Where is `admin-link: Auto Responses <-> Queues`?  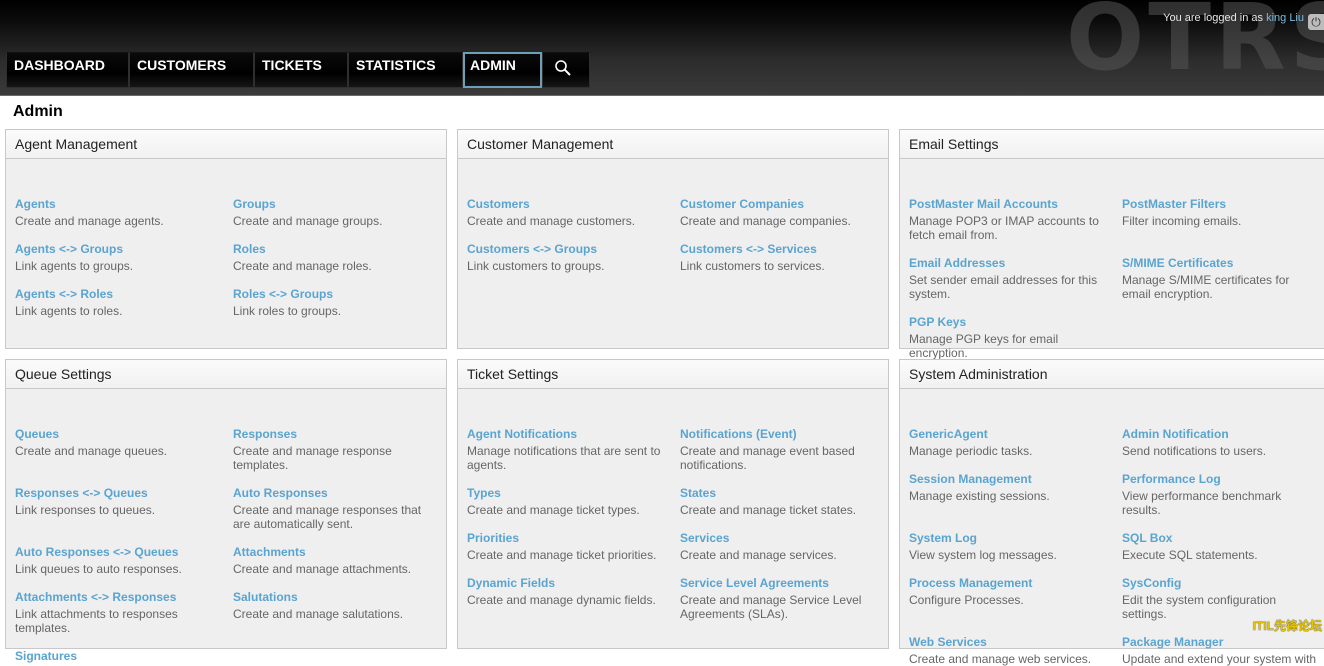
admin-link: Auto Responses <-> Queues is located at coordinates (121, 552).